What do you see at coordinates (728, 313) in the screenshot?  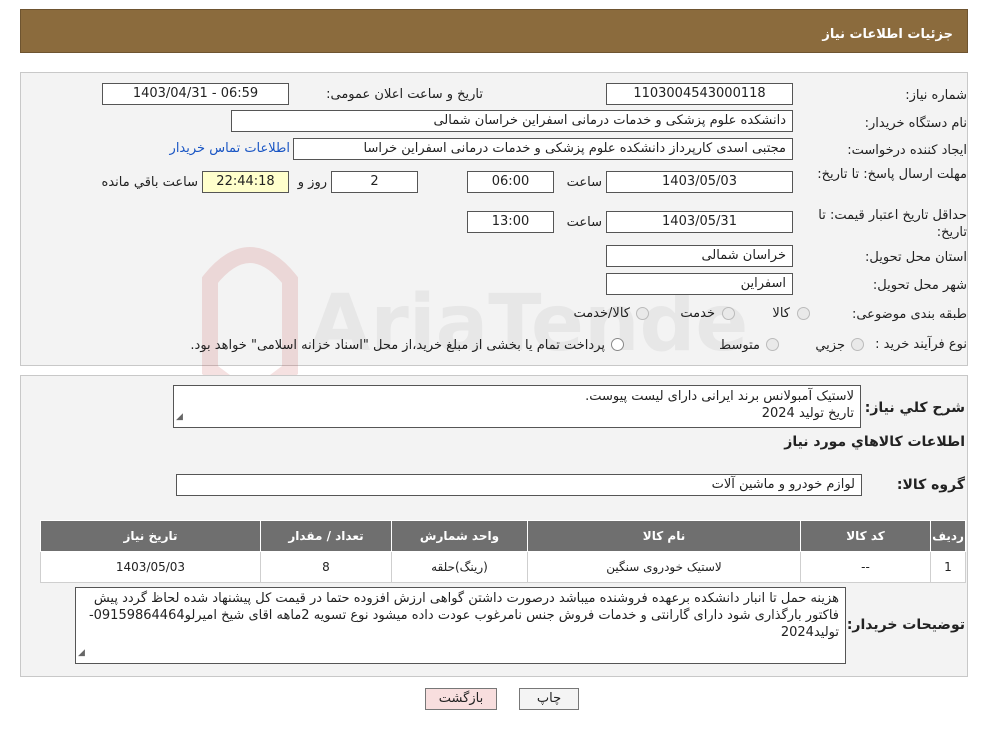 I see `category-radio-service` at bounding box center [728, 313].